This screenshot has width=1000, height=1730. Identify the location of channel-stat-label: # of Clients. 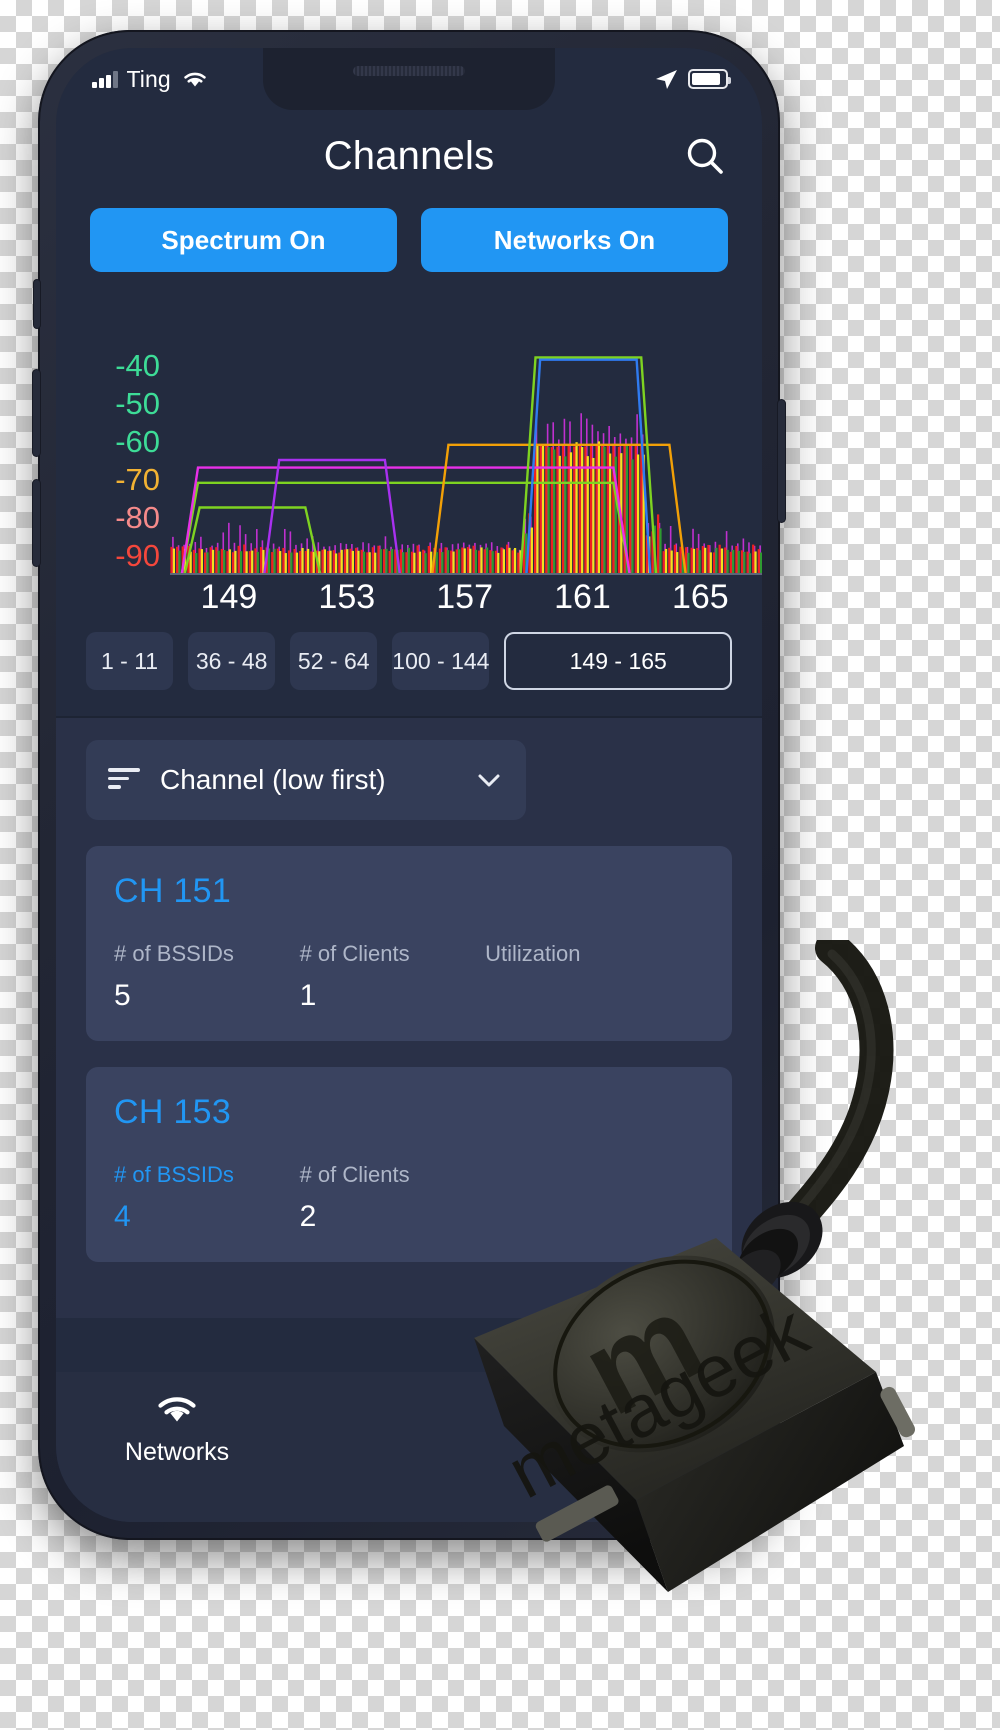
(354, 1174).